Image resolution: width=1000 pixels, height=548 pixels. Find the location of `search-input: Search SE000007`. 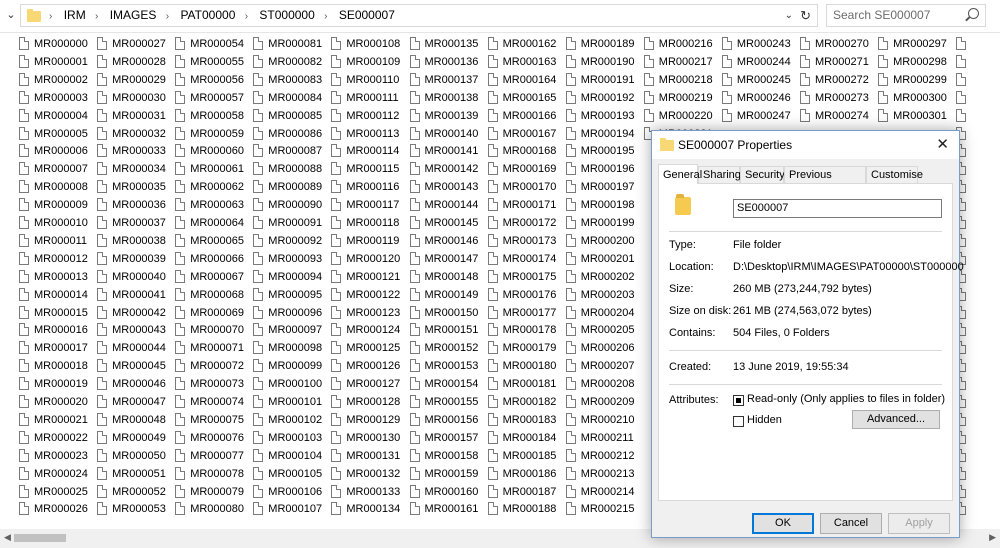

search-input: Search SE000007 is located at coordinates (906, 15).